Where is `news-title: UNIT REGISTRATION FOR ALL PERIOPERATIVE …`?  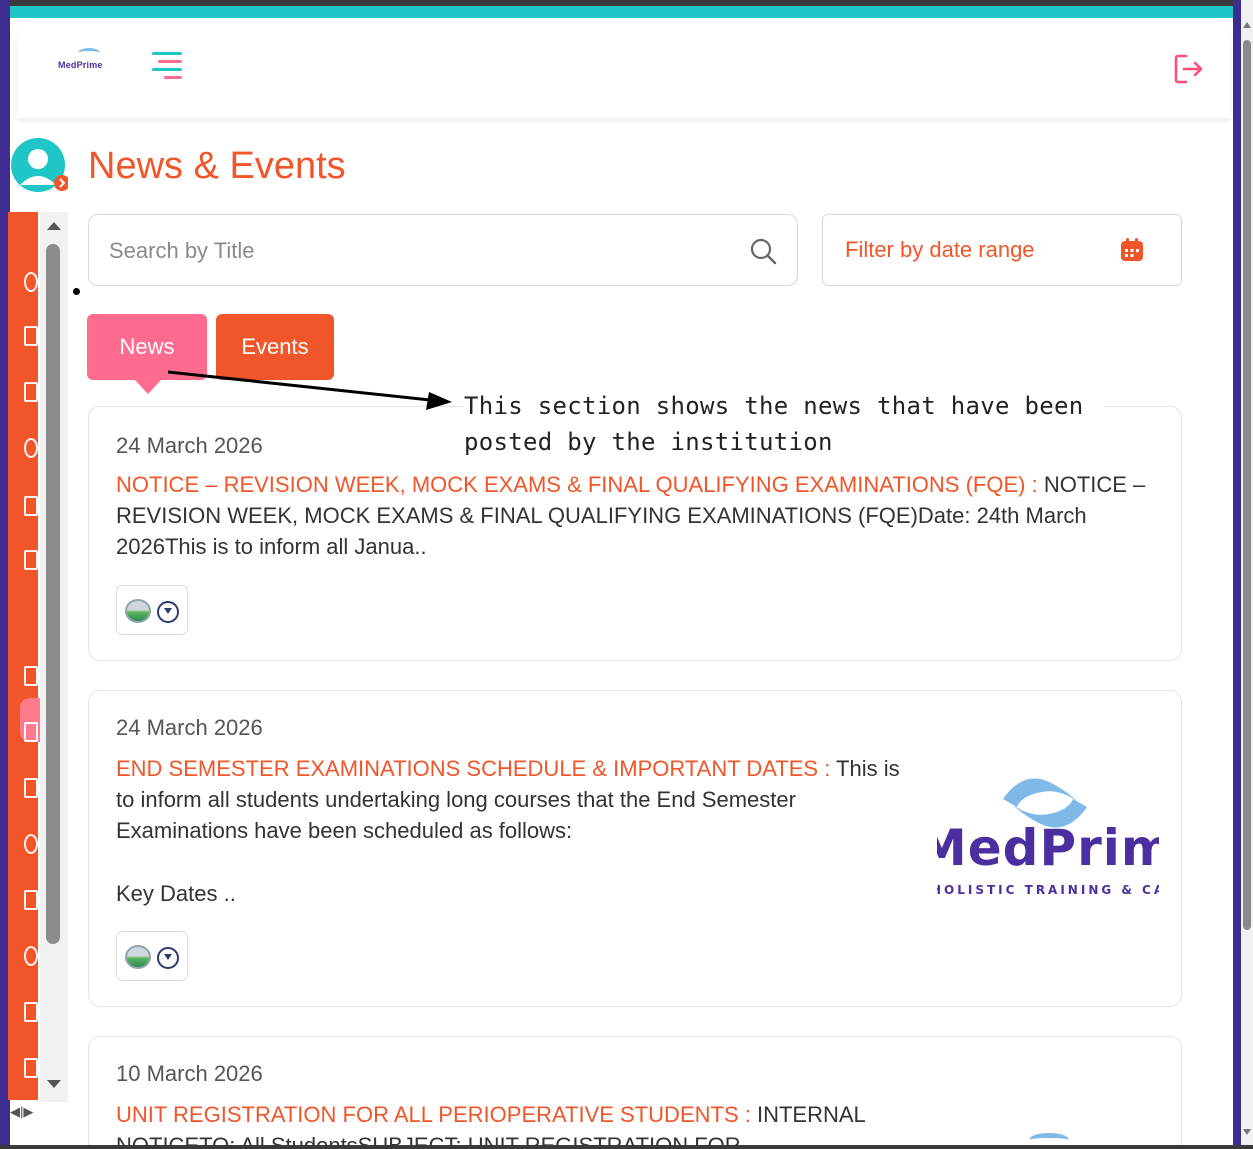
news-title: UNIT REGISTRATION FOR ALL PERIOPERATIVE … is located at coordinates (433, 1114).